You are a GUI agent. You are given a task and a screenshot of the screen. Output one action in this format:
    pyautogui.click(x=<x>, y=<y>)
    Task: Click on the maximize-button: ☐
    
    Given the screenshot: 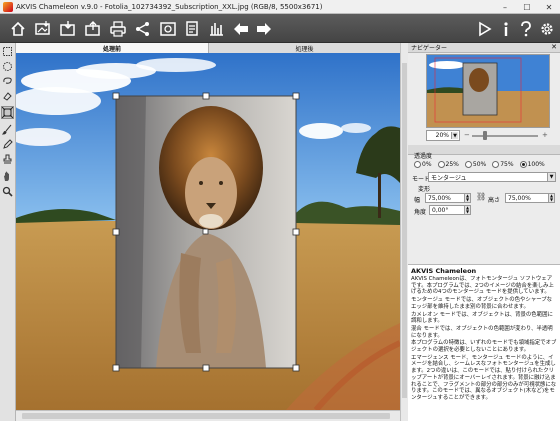 What is the action you would take?
    pyautogui.click(x=527, y=7)
    